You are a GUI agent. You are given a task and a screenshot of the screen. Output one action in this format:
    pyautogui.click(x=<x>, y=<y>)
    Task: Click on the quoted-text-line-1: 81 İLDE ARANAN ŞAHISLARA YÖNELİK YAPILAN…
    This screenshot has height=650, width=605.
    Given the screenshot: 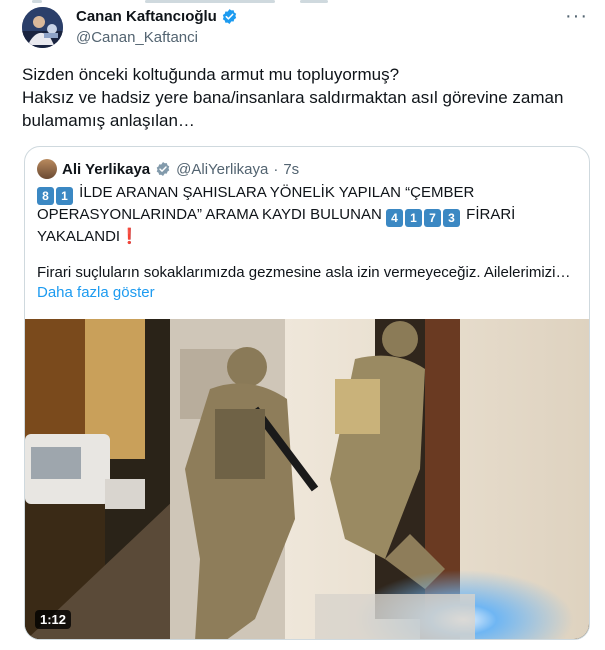 What is the action you would take?
    pyautogui.click(x=309, y=194)
    